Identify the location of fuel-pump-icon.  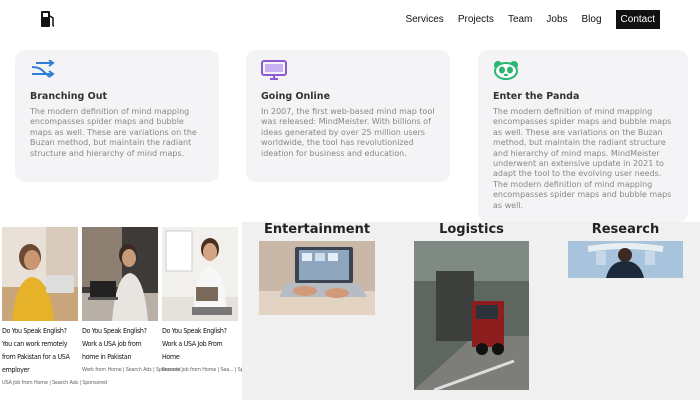
(48, 19).